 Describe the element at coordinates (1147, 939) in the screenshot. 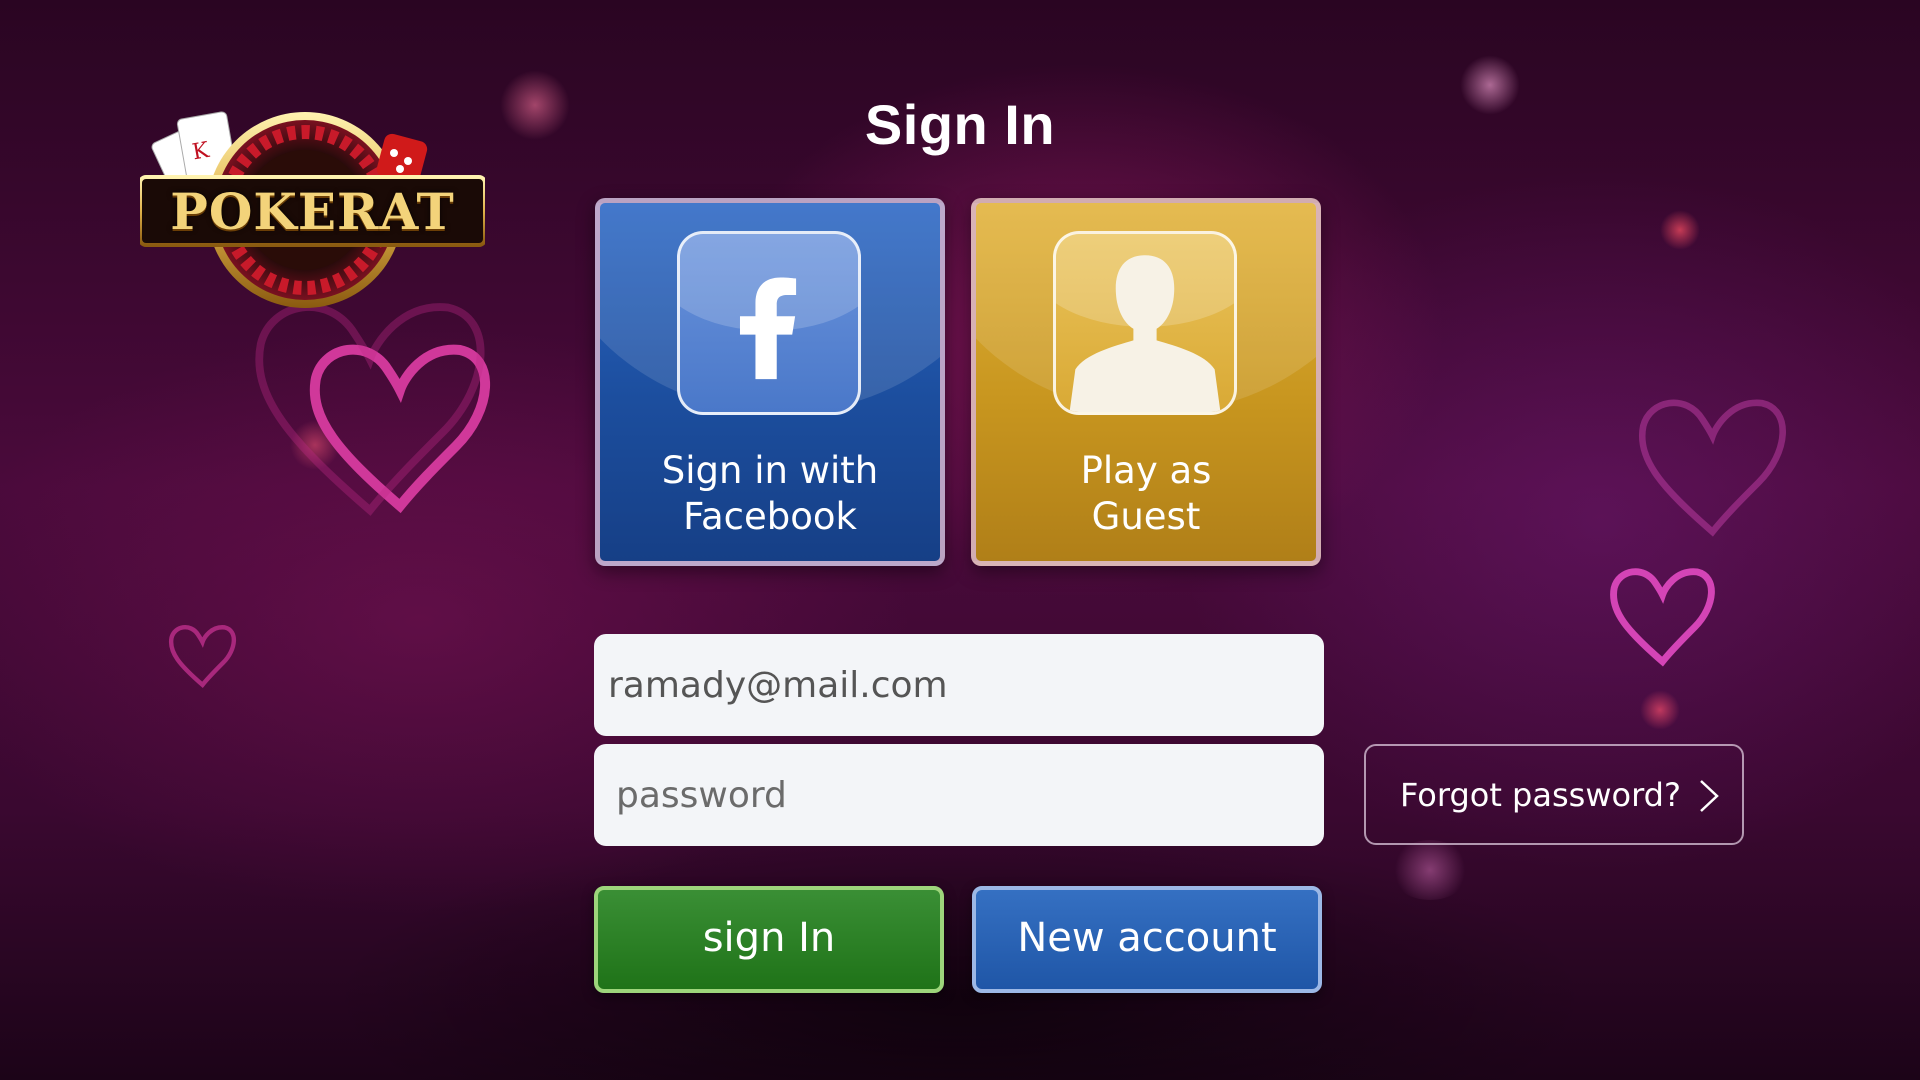

I see `new-account-button: New account` at that location.